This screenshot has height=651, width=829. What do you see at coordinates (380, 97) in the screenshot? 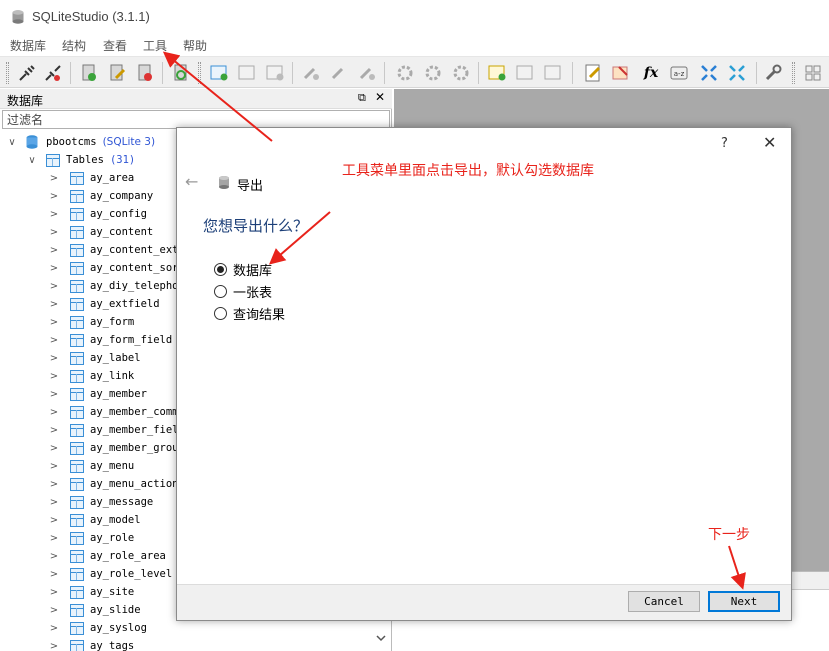
I see `close-panel-icon: ✕` at bounding box center [380, 97].